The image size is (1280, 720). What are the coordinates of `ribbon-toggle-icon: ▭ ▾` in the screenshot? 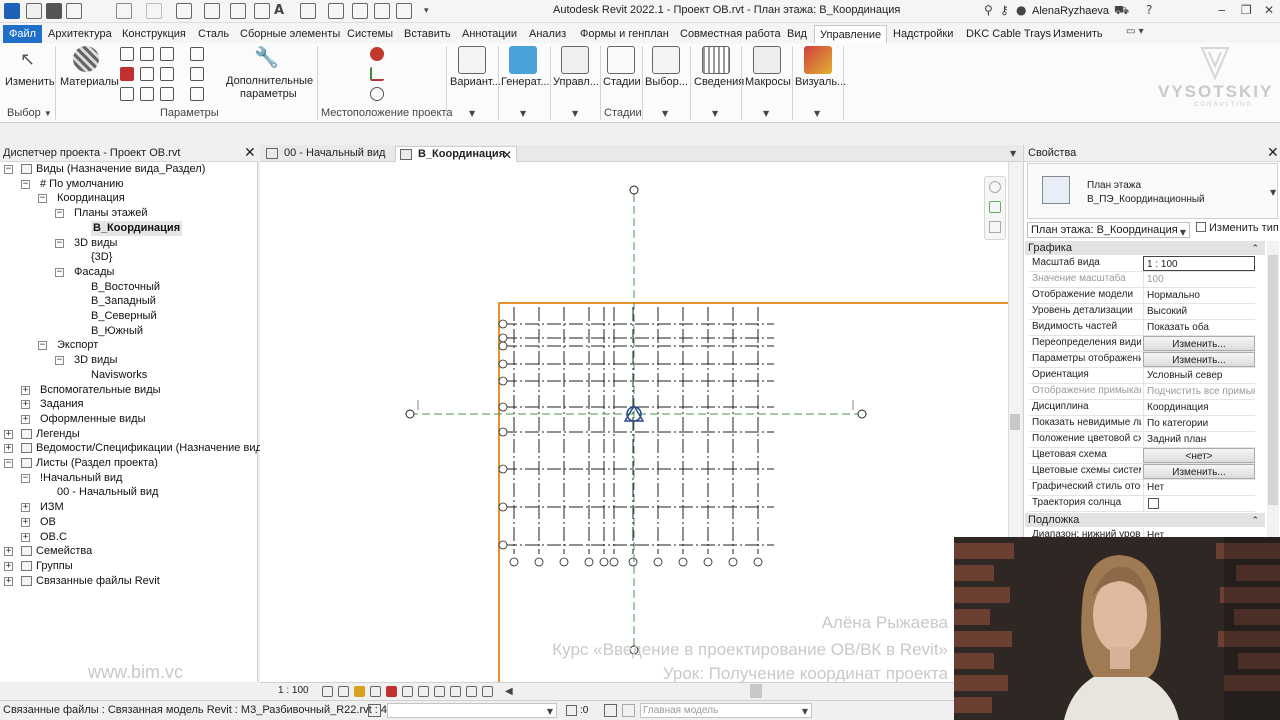 It's located at (1135, 31).